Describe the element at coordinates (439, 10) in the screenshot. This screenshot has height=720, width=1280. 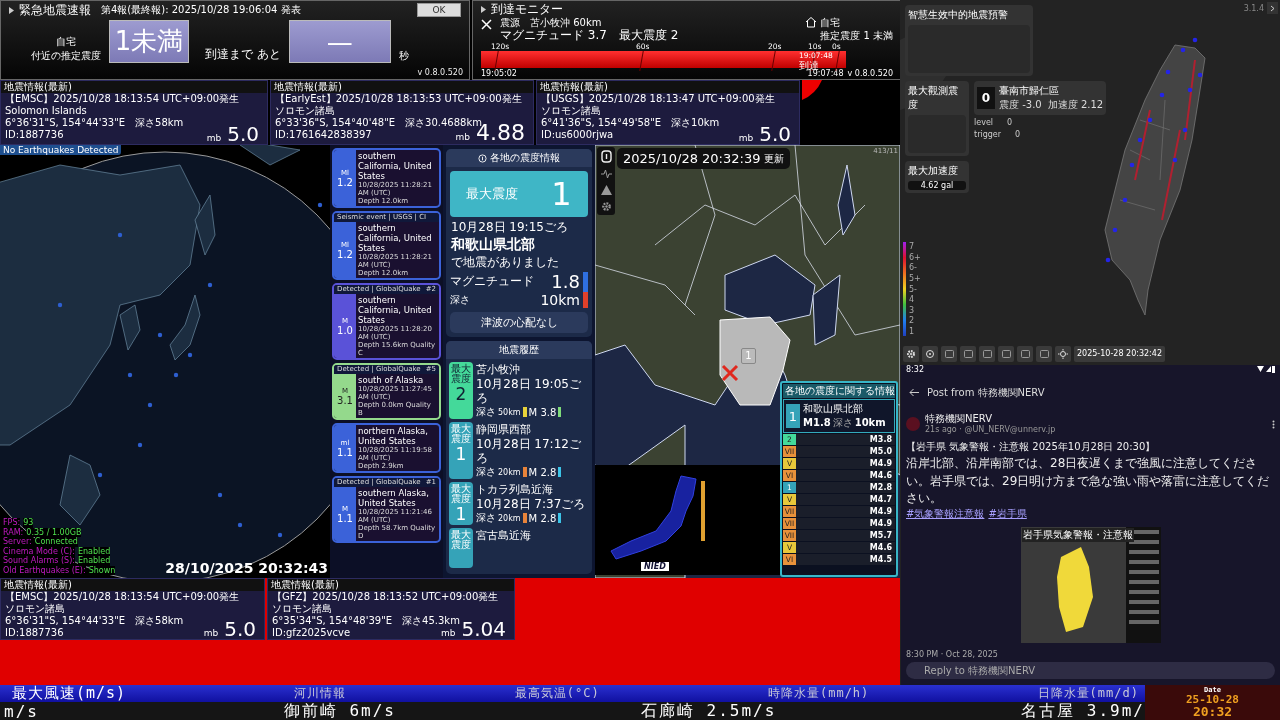
I see `ok-button: OK` at that location.